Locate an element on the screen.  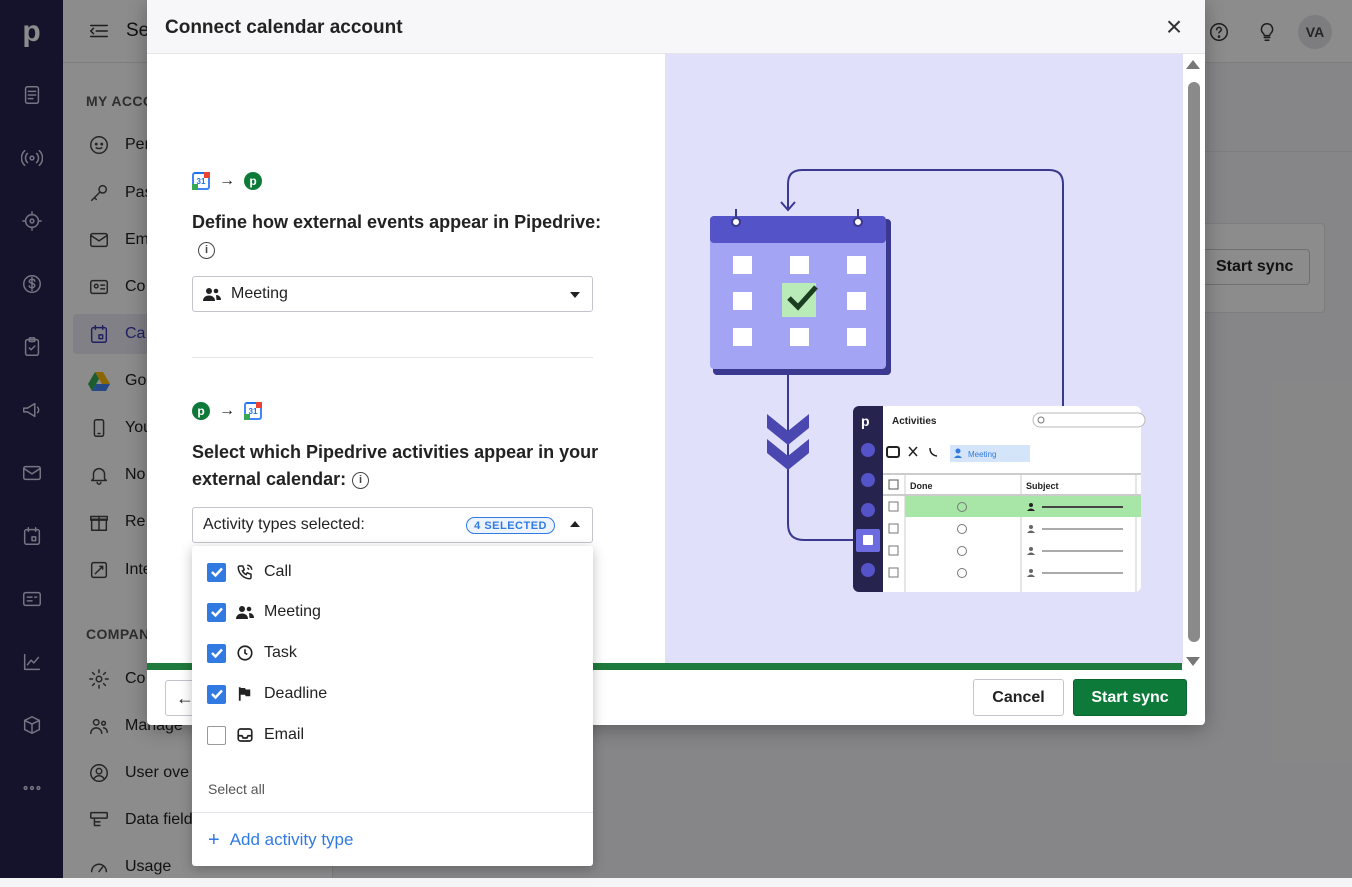
illustration-app-title: Activities is located at coordinates (914, 421).